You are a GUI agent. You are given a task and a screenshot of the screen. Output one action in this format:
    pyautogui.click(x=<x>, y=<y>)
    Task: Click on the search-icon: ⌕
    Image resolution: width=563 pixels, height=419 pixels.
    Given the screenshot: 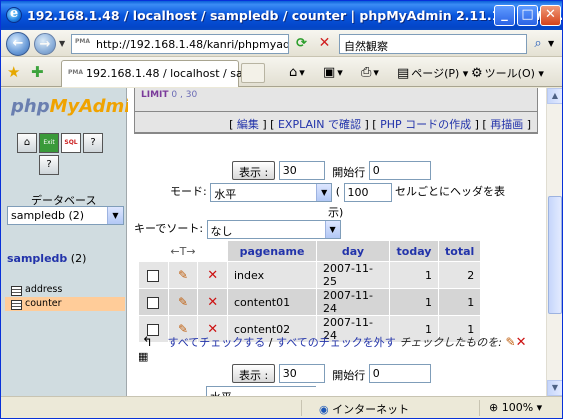 What is the action you would take?
    pyautogui.click(x=538, y=44)
    